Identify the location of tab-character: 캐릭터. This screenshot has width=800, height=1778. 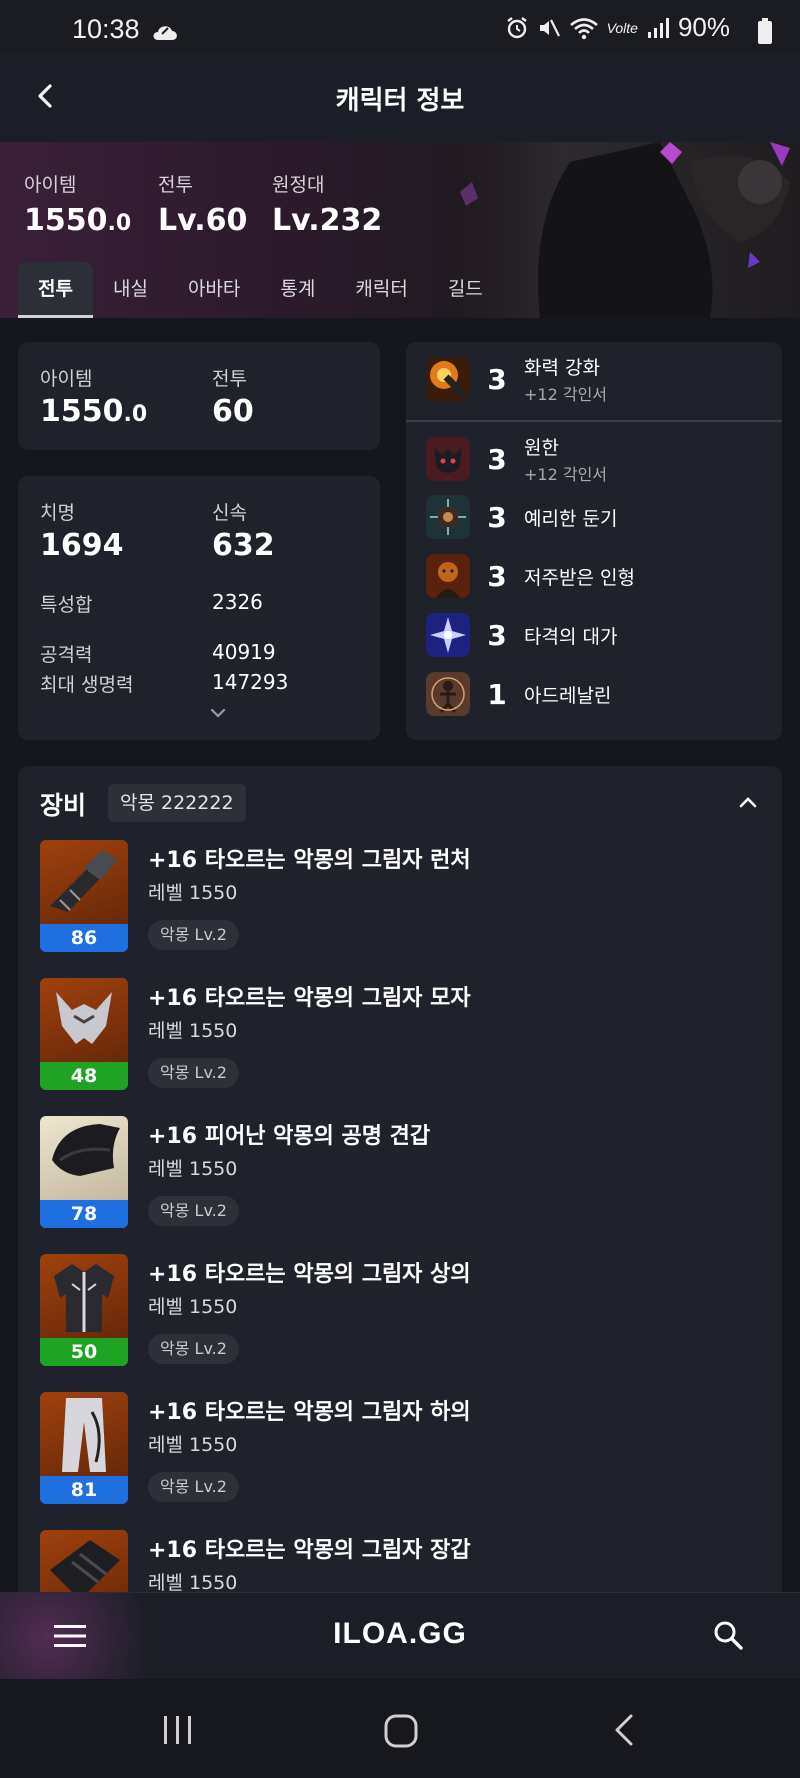
(381, 290).